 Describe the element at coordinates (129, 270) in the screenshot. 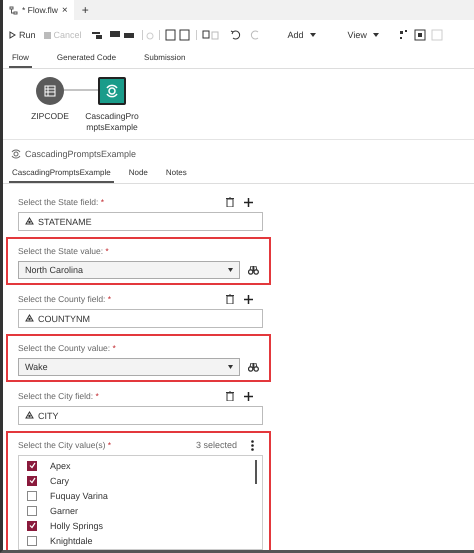

I see `value-dropdown: North Carolina` at that location.